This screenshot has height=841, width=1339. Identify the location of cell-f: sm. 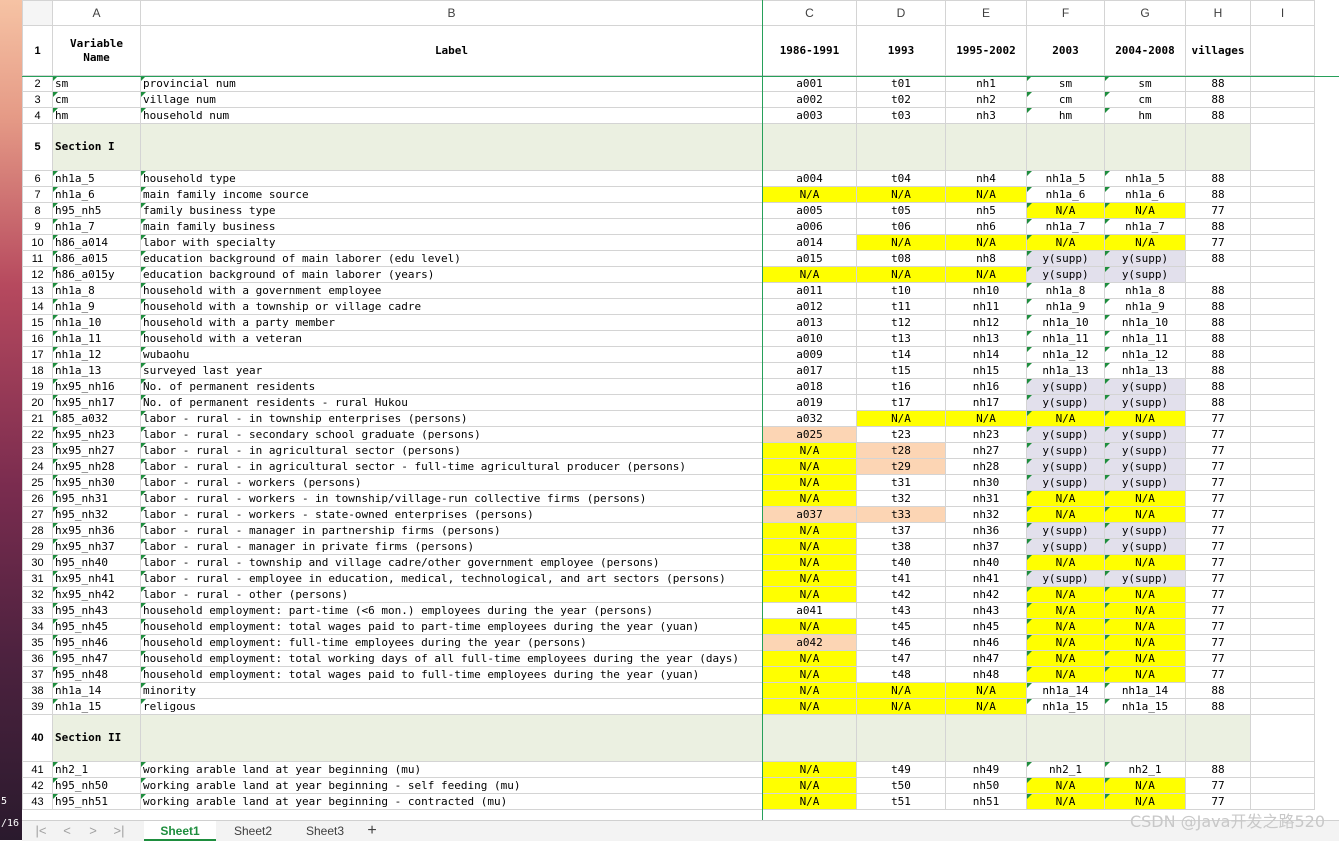
(1065, 83).